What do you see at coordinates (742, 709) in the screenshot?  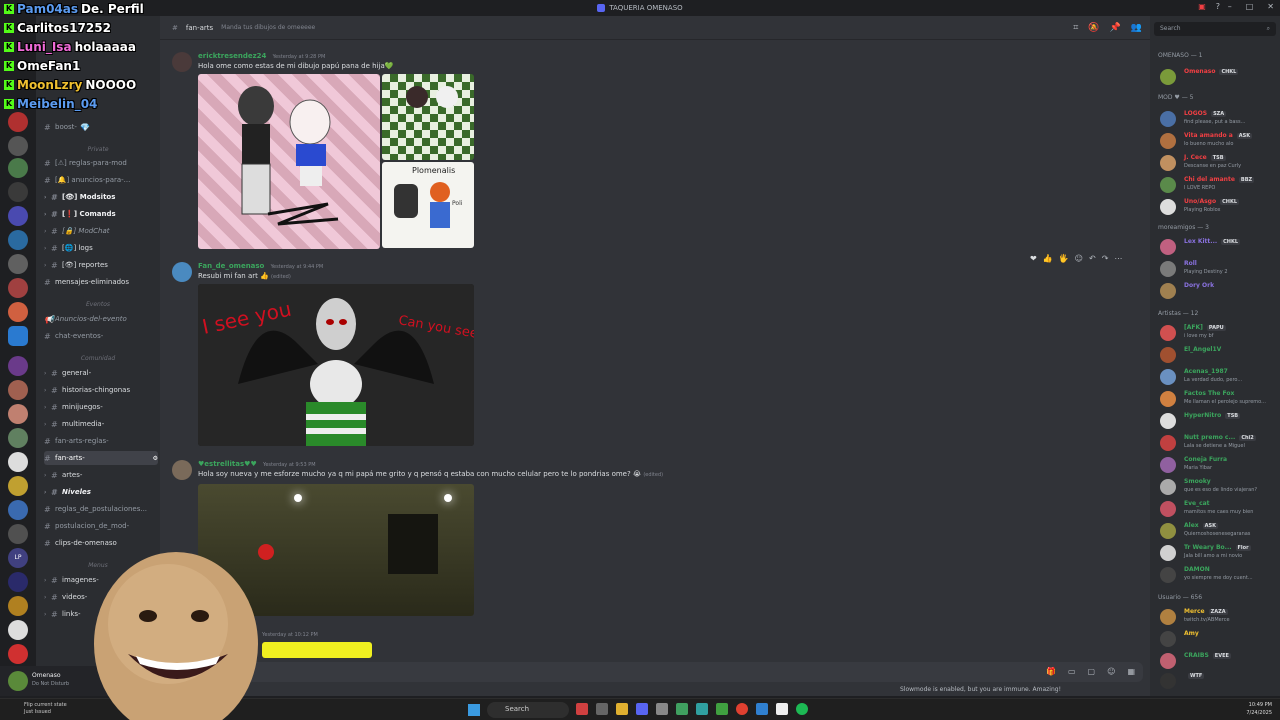 I see `chrome-icon` at bounding box center [742, 709].